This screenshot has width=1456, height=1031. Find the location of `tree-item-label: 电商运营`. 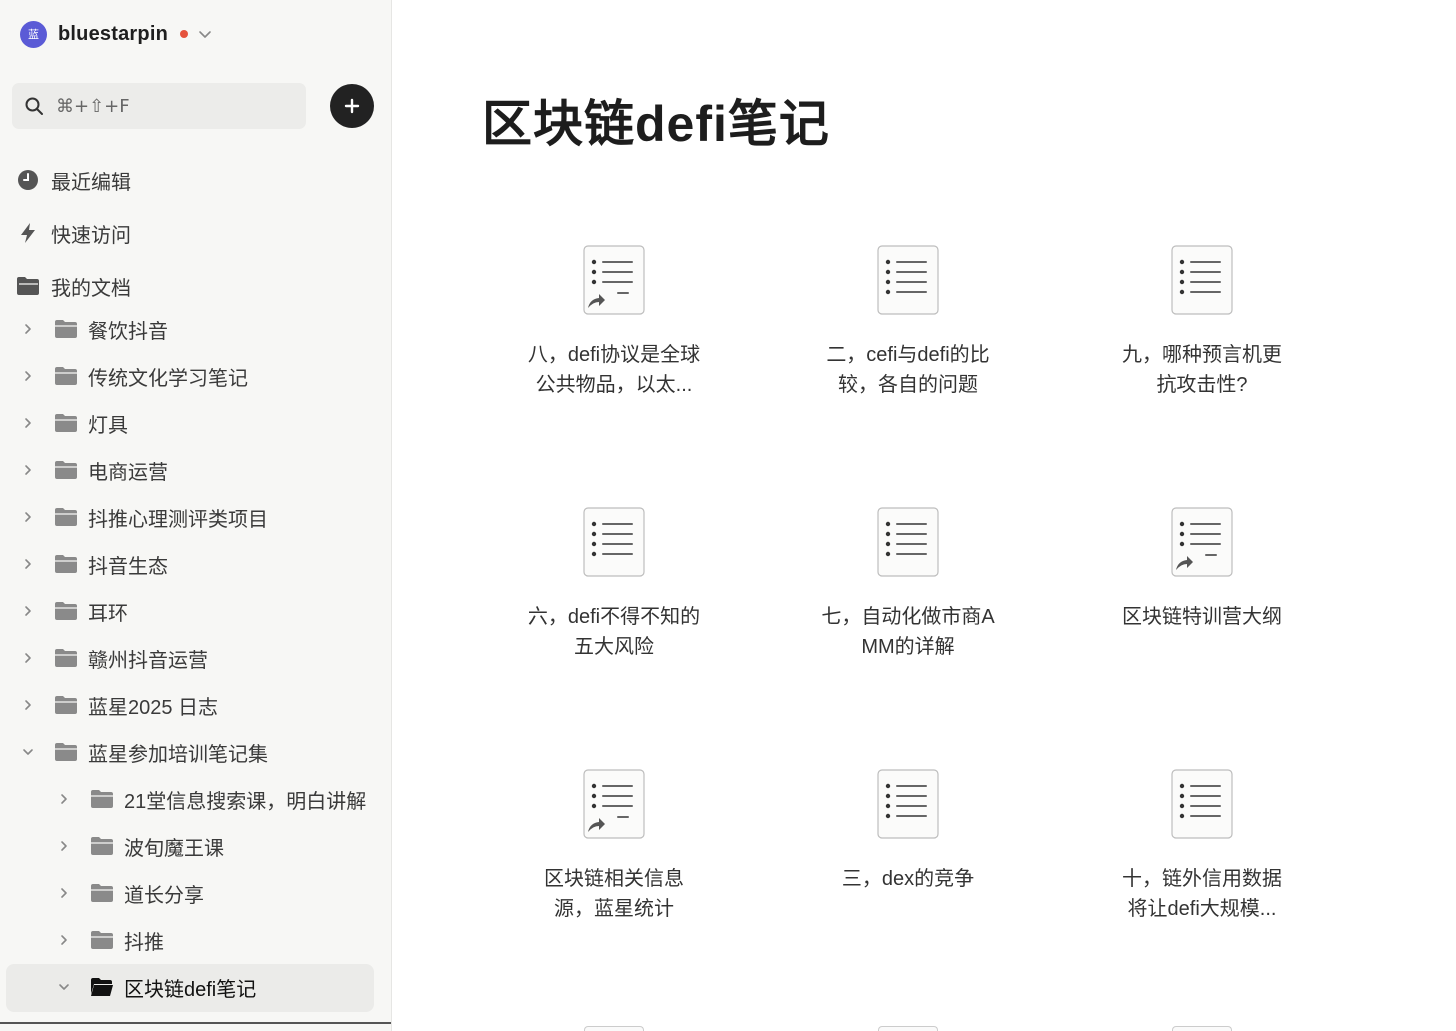

tree-item-label: 电商运营 is located at coordinates (128, 472).